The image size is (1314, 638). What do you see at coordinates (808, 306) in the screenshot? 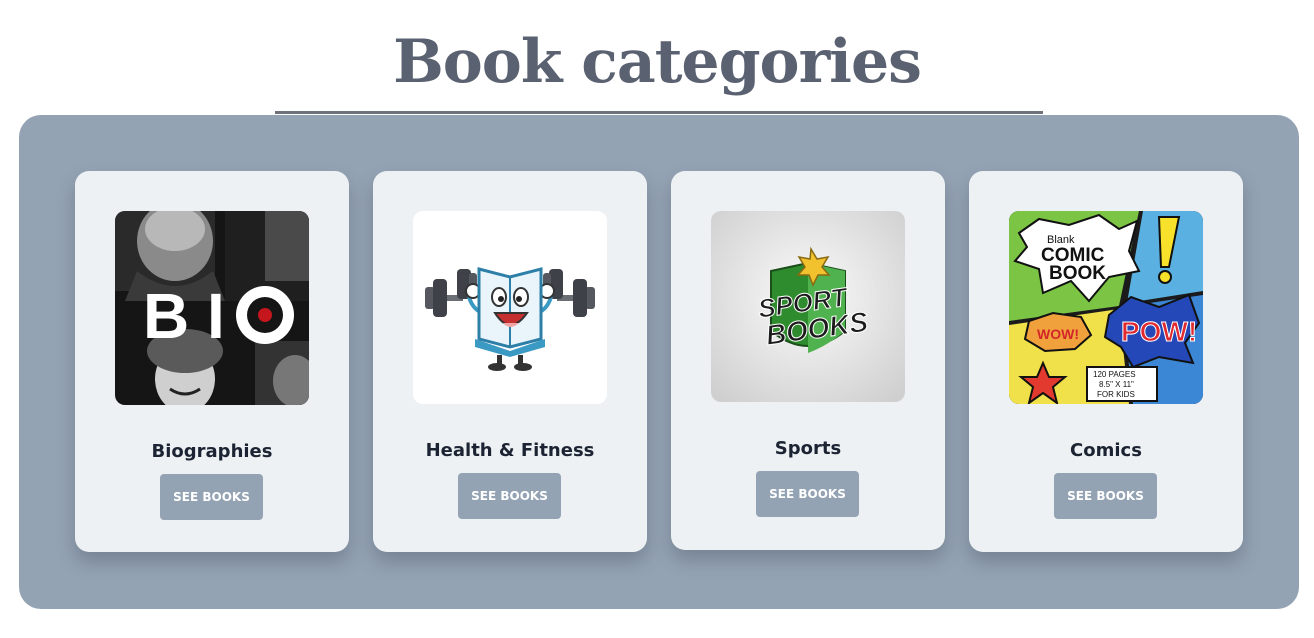
I see `sports-cover-image: SPORT BOOKS` at bounding box center [808, 306].